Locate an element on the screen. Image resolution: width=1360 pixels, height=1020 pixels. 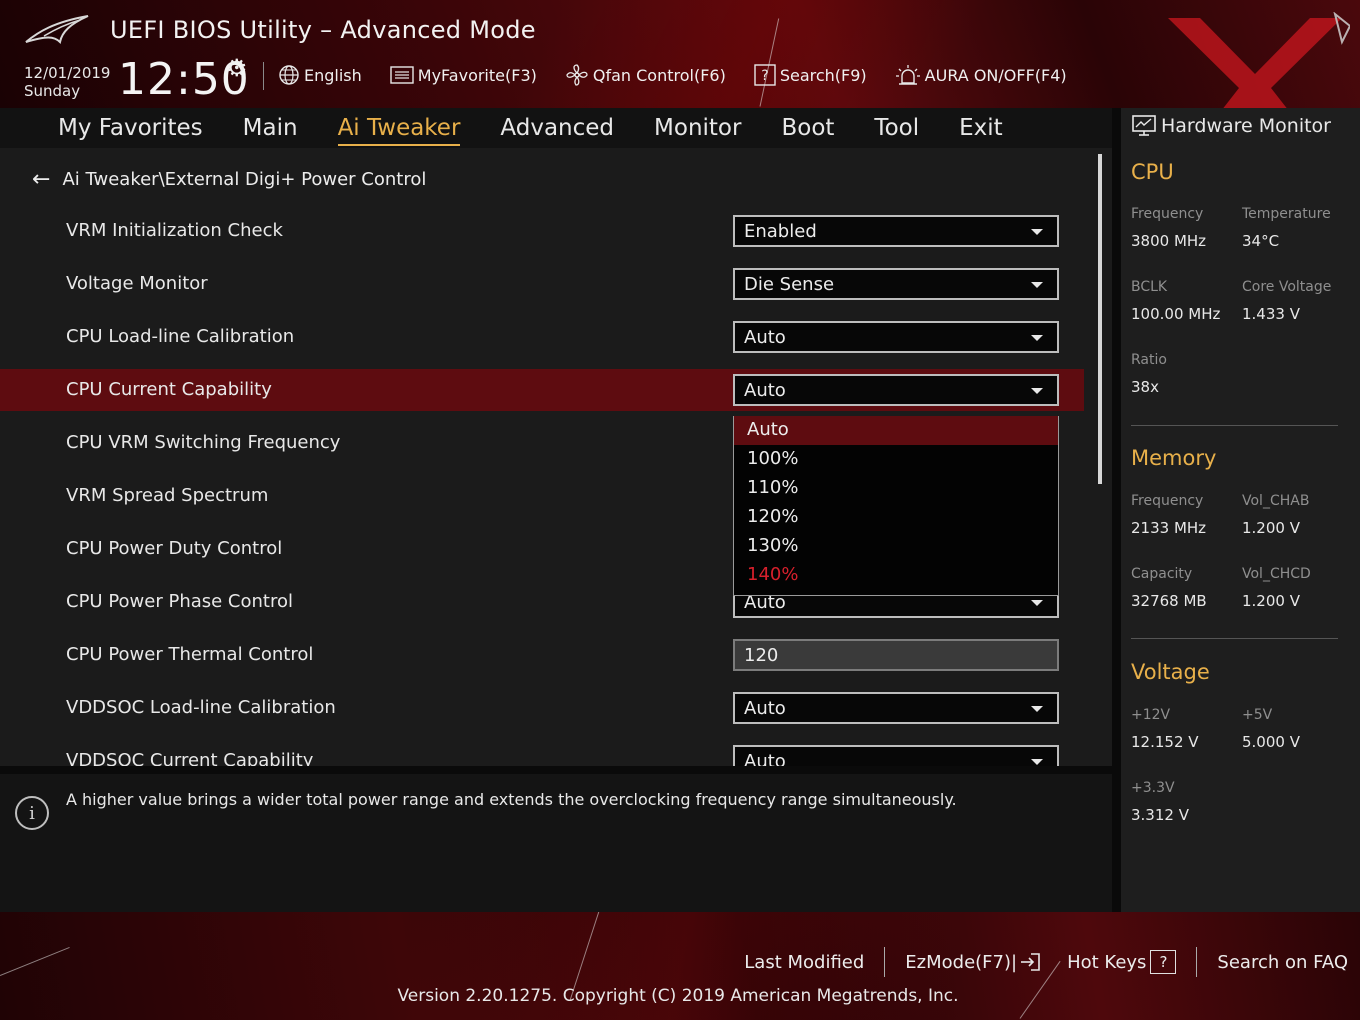
qfan-control-label: Qfan Control(F6) is located at coordinates (659, 75).